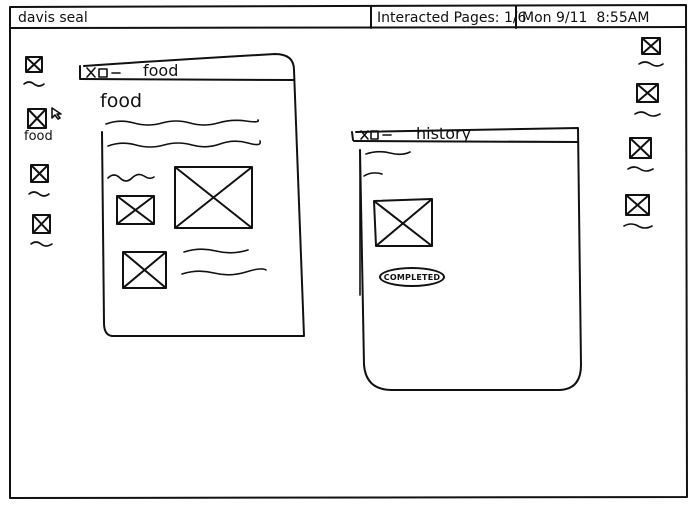  What do you see at coordinates (444, 133) in the screenshot?
I see `window-title: history` at bounding box center [444, 133].